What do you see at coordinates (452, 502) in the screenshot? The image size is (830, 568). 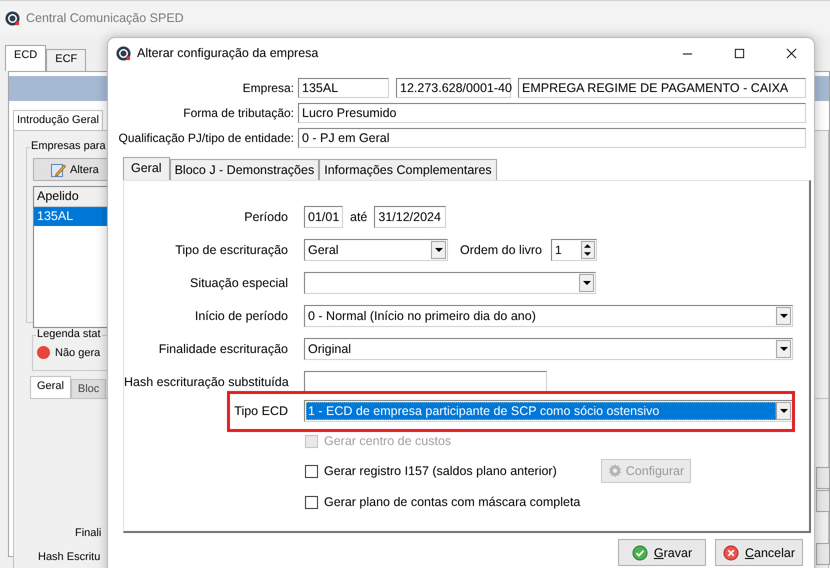 I see `checkbox-label: Gerar plano de contas com máscara completa` at bounding box center [452, 502].